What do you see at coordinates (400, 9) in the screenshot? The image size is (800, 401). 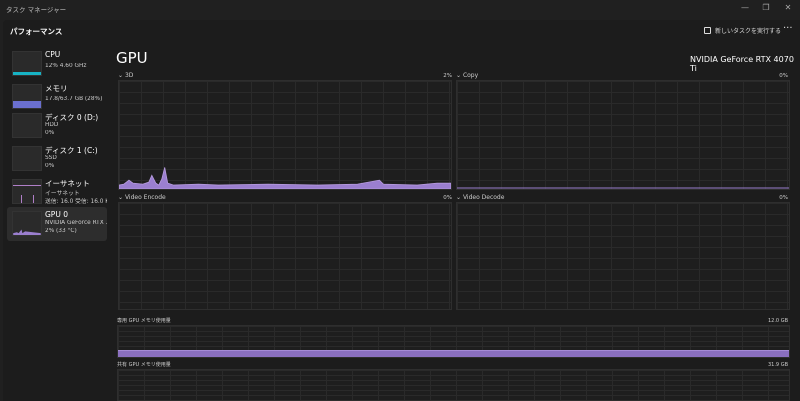 I see `title-bar` at bounding box center [400, 9].